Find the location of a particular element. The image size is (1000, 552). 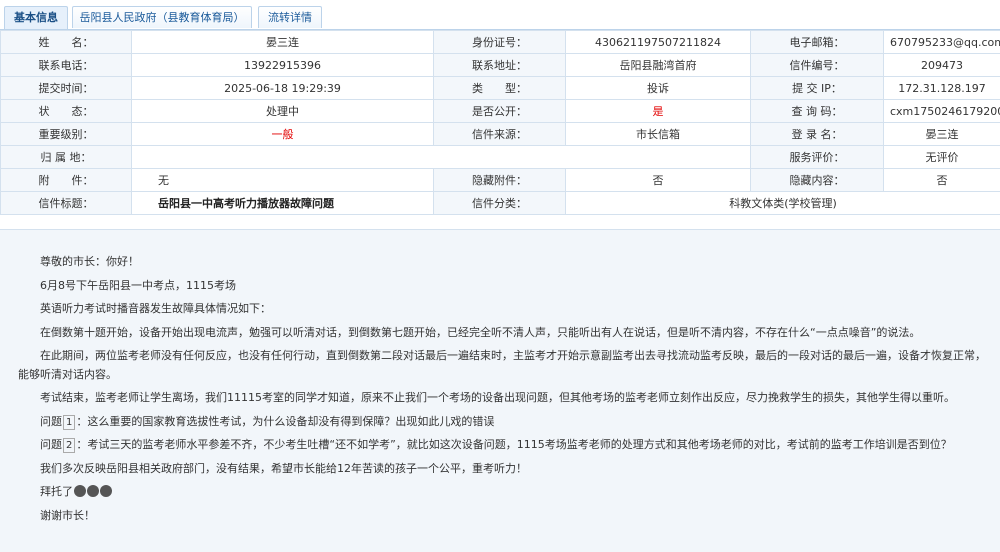

address-value: 岳阳县融湾首府 is located at coordinates (658, 65).